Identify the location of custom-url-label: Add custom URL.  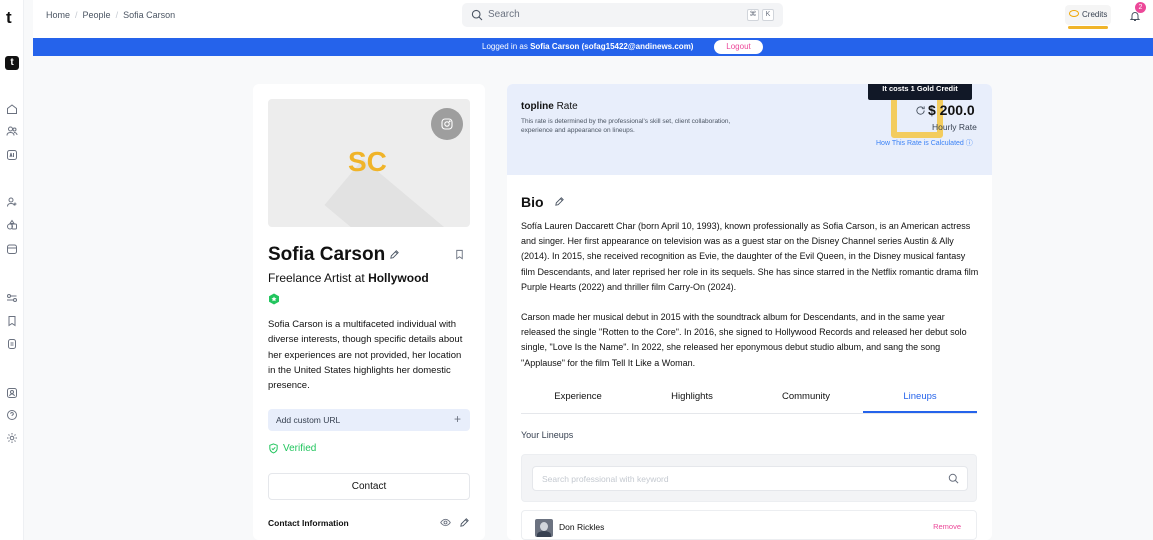
(308, 420).